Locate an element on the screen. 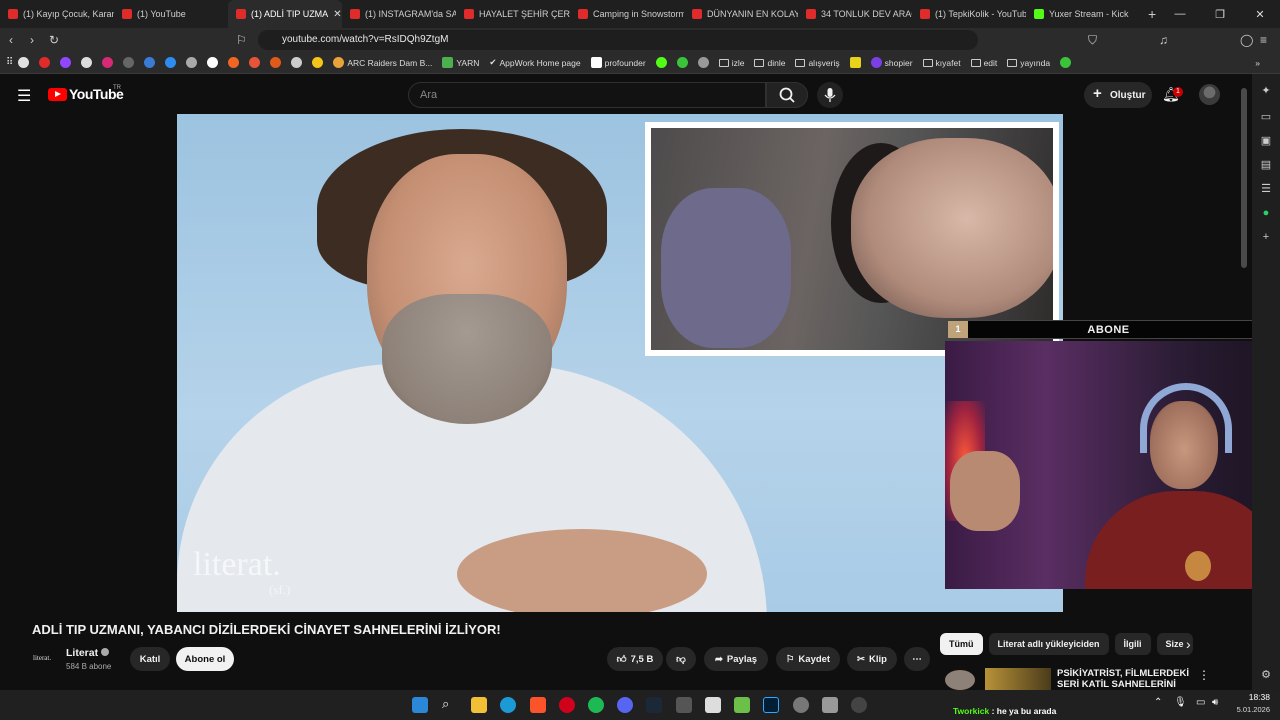  steam-icon is located at coordinates (654, 705).